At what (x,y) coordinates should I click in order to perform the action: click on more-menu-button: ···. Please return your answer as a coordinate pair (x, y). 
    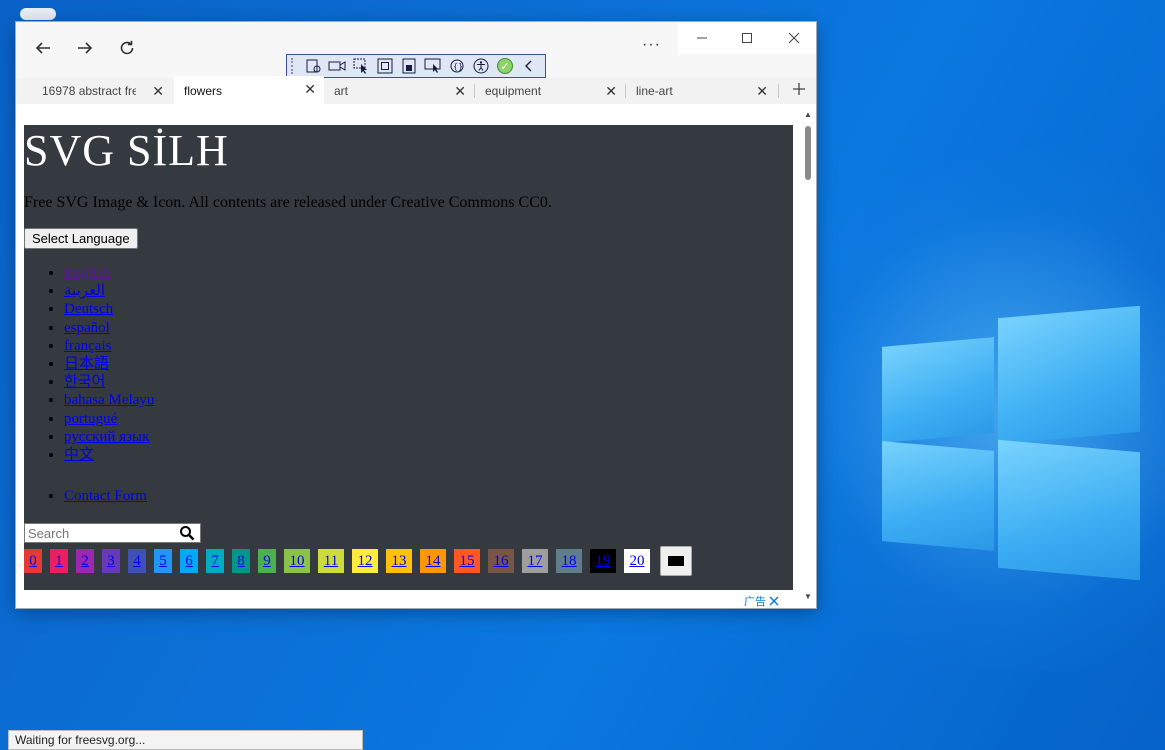
    Looking at the image, I should click on (651, 45).